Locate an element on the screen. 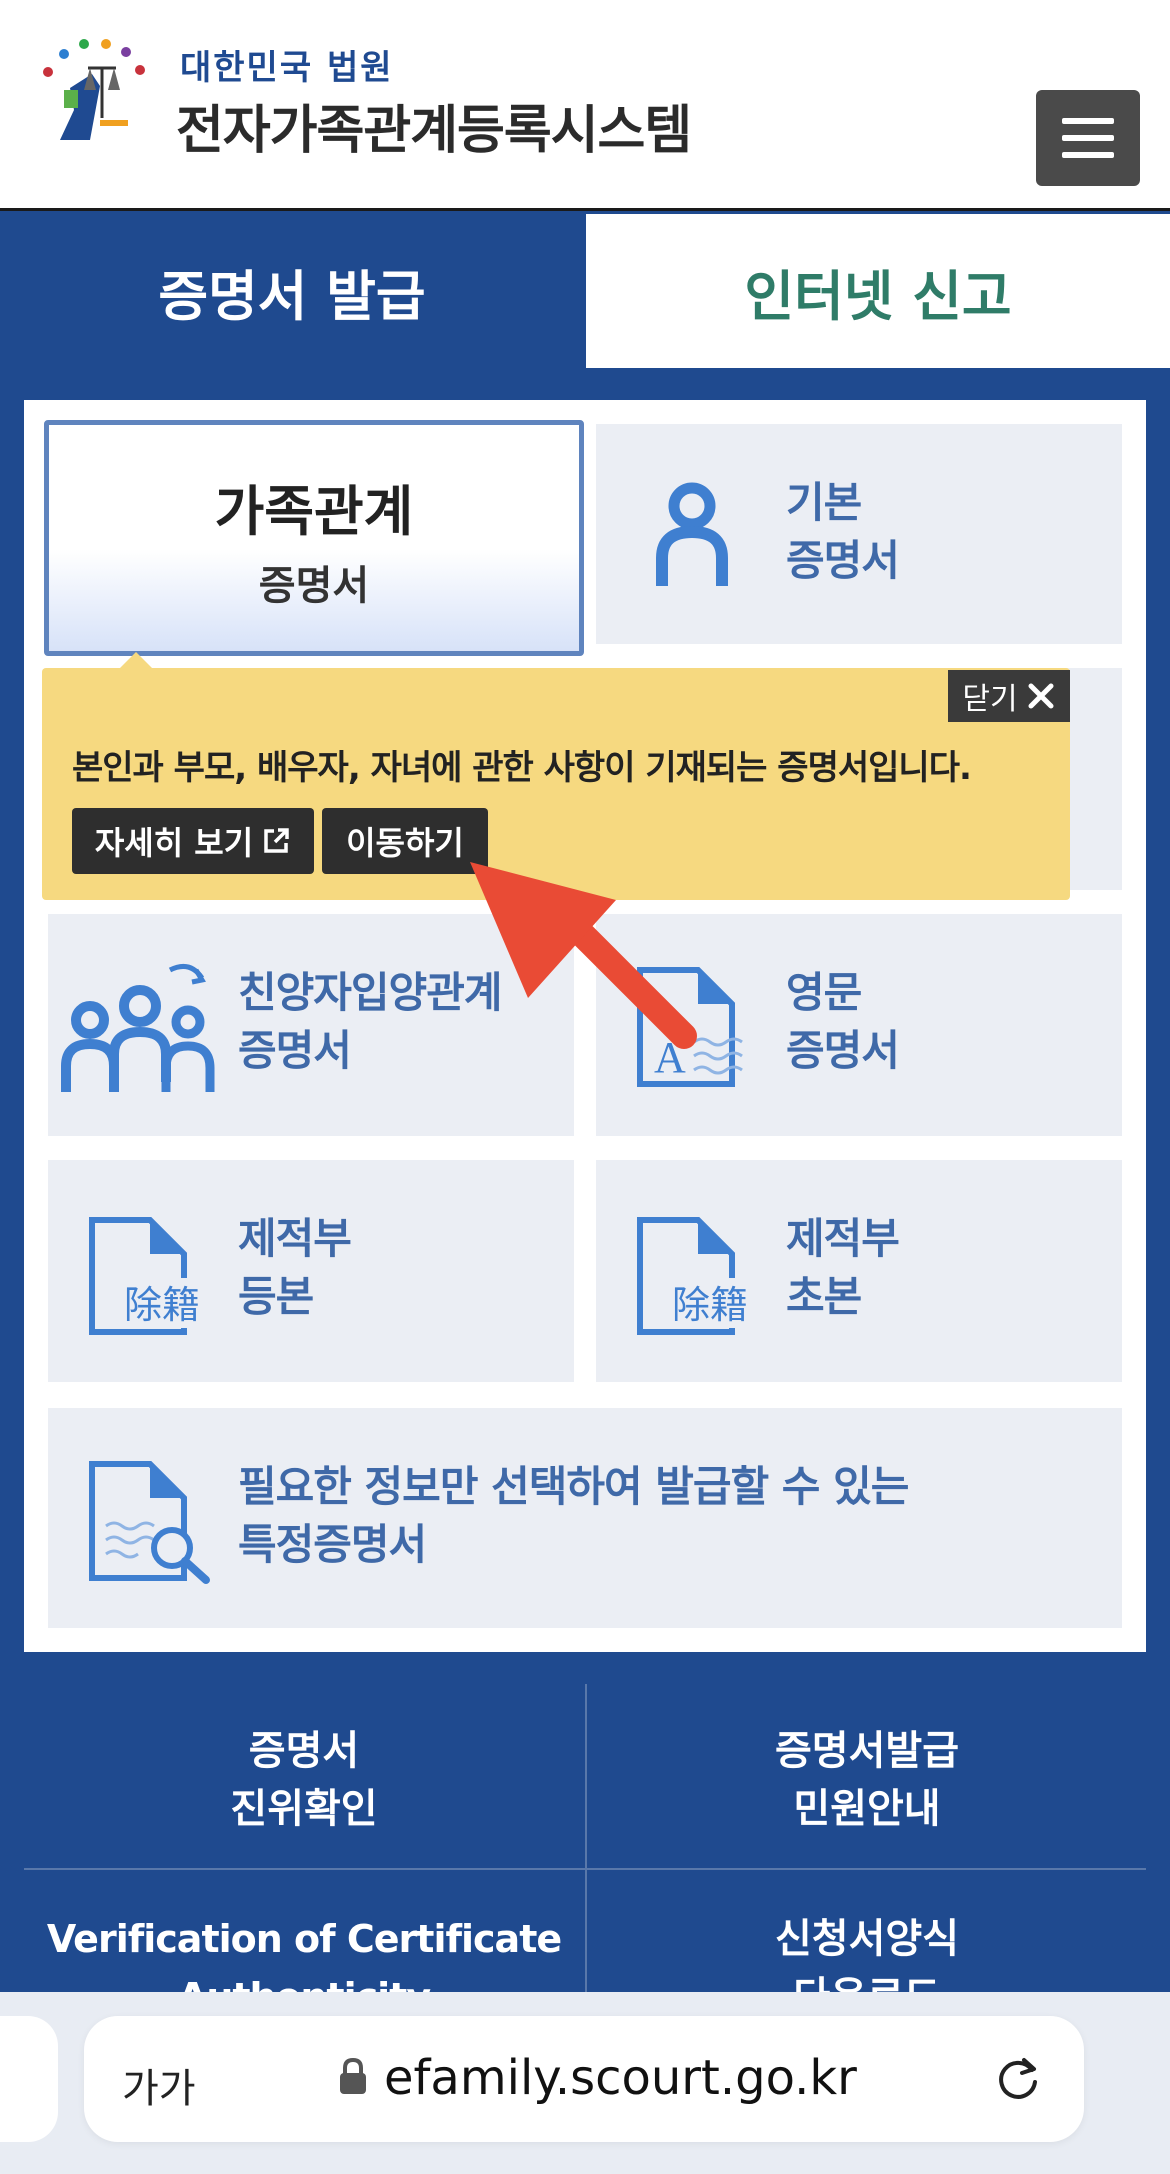 This screenshot has width=1170, height=2174. external-link-icon is located at coordinates (276, 840).